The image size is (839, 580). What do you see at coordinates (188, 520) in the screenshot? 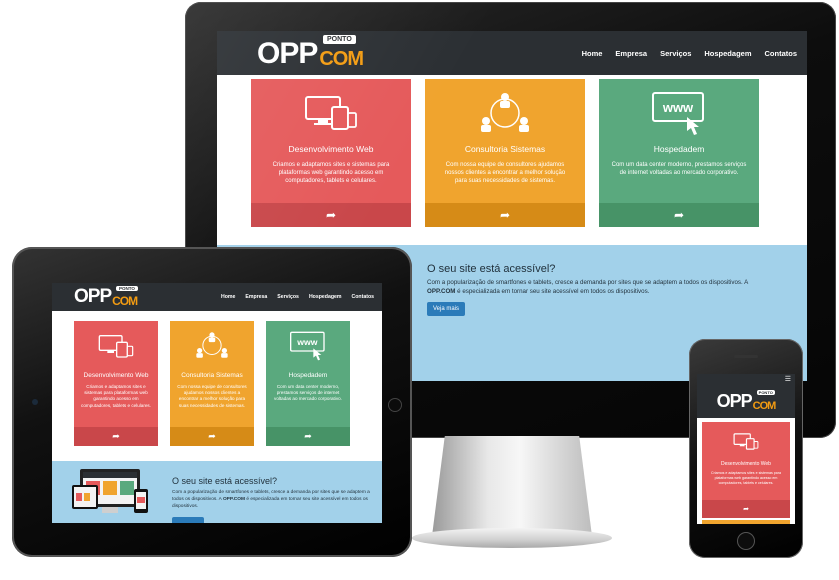
I see `veja-mais-button` at bounding box center [188, 520].